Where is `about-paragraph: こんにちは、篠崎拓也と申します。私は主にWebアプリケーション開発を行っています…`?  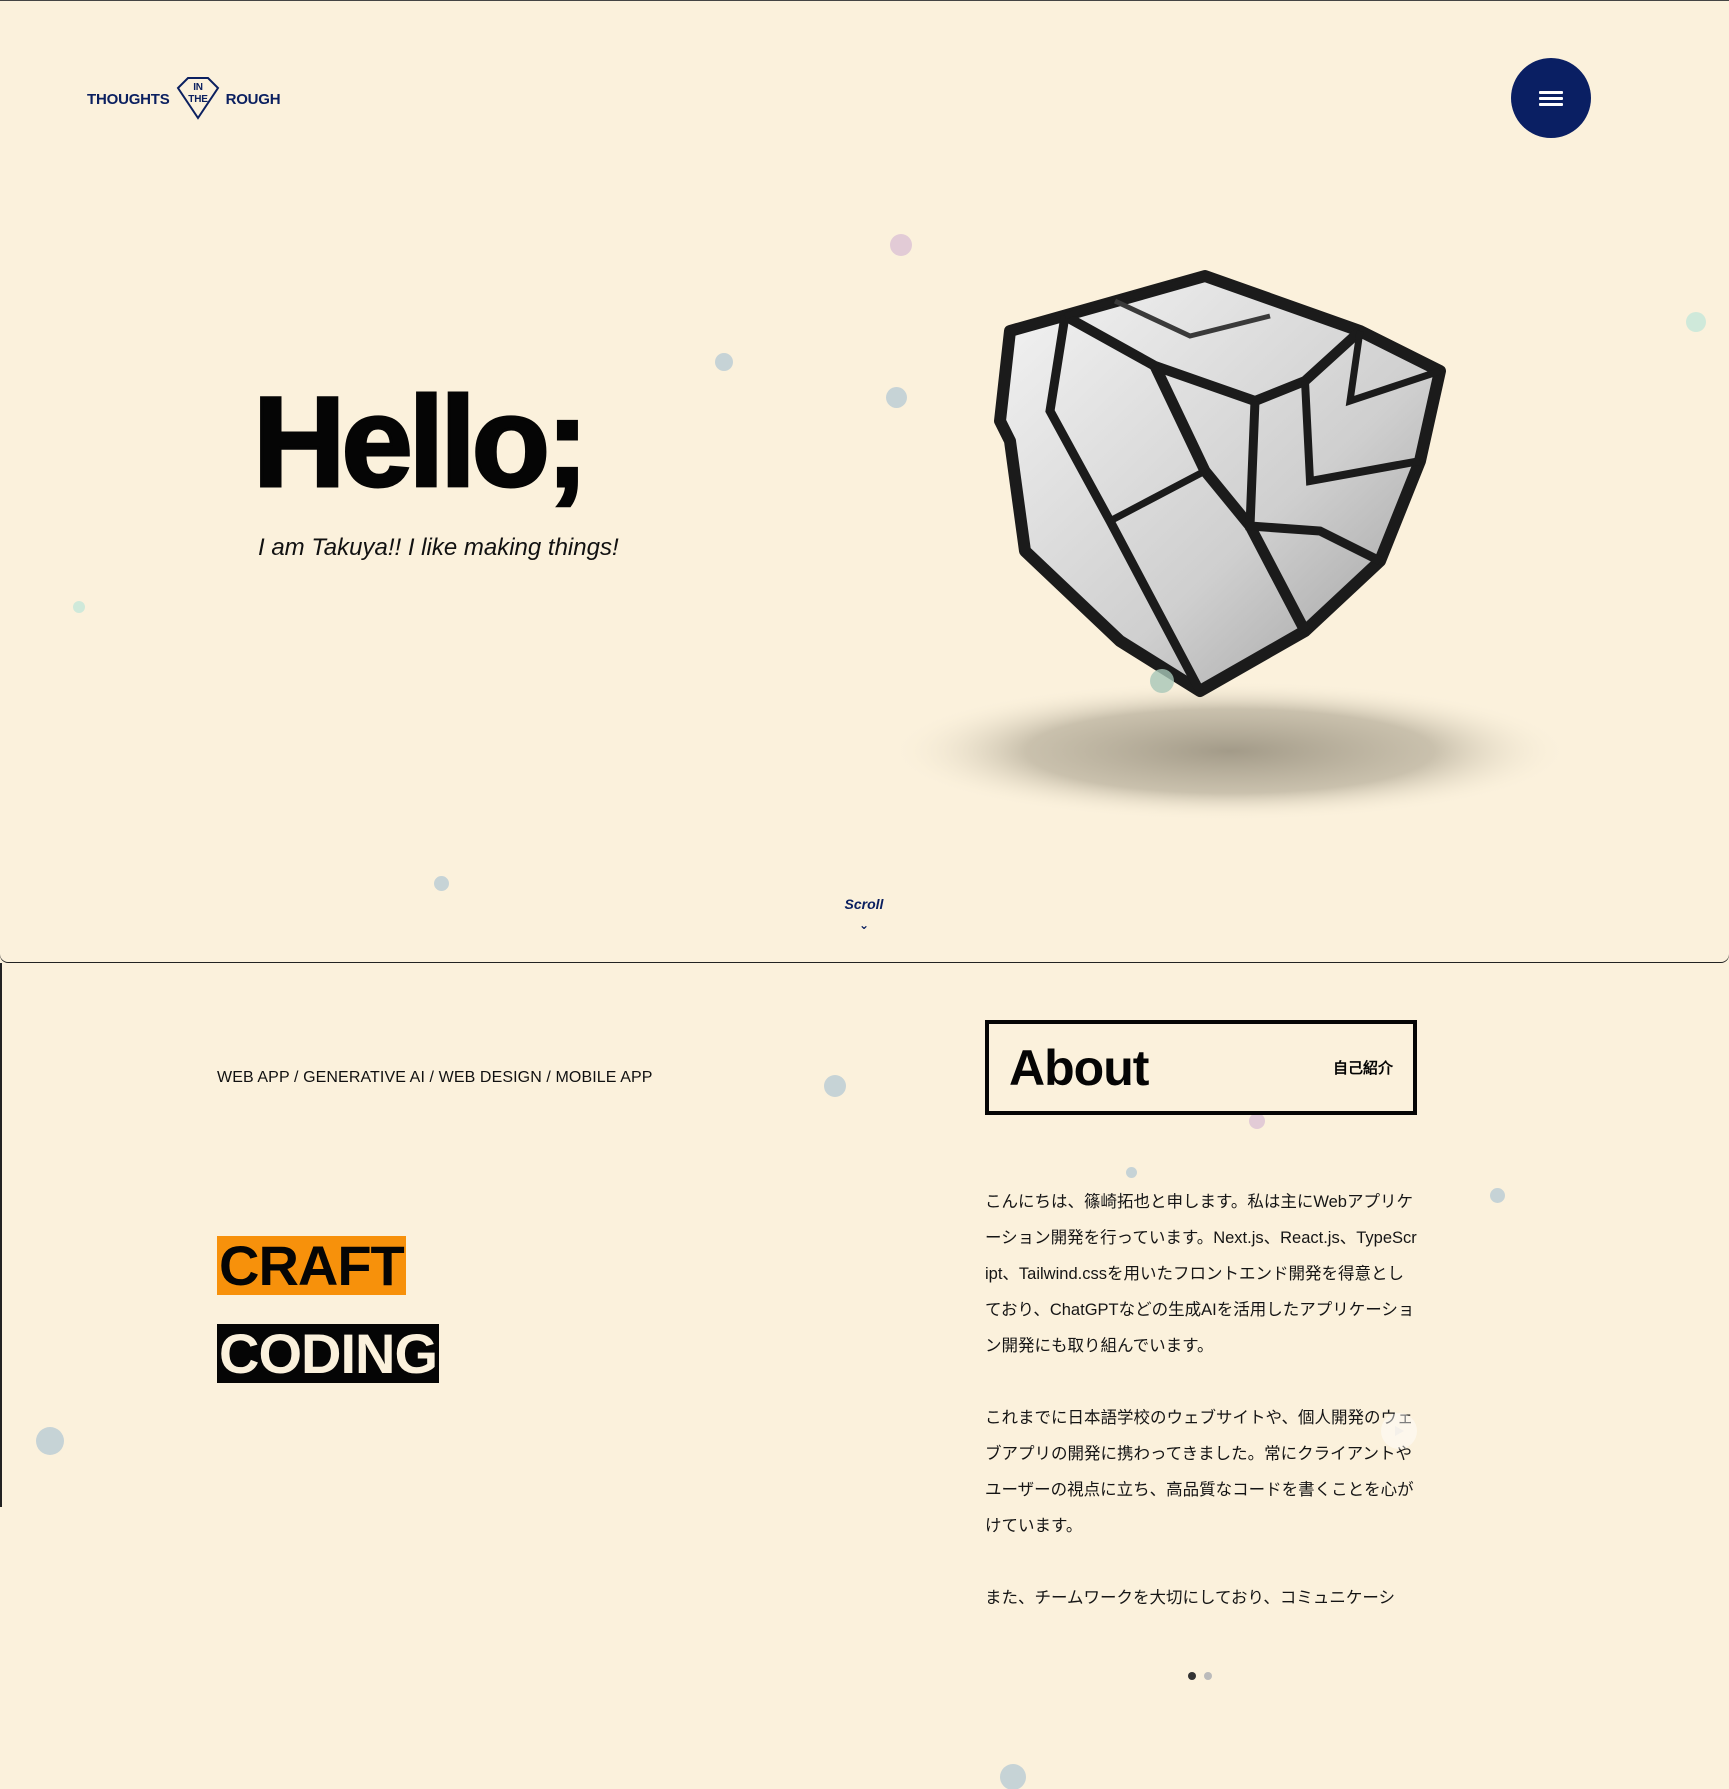 about-paragraph: こんにちは、篠崎拓也と申します。私は主にWebアプリケーション開発を行っています… is located at coordinates (1201, 1274).